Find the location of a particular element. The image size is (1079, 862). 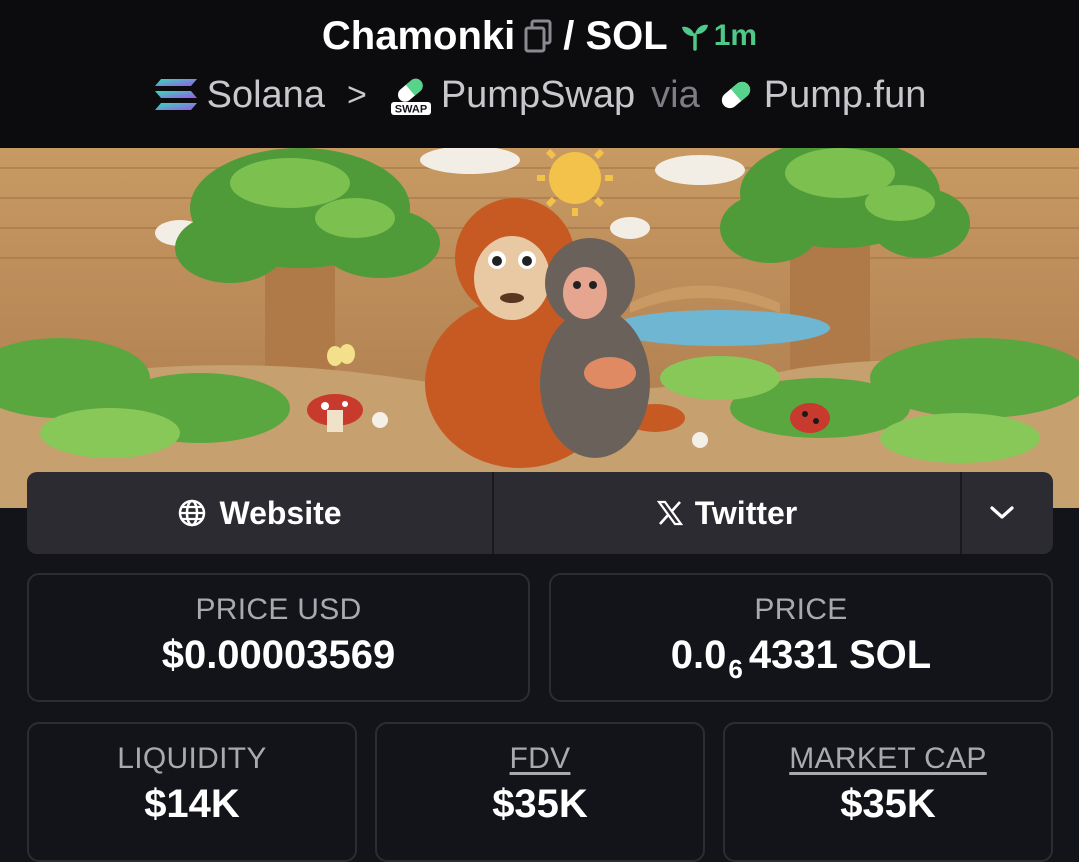

breadcrumb: Solana > SWAP PumpSwap via Pump.fun is located at coordinates (539, 95).